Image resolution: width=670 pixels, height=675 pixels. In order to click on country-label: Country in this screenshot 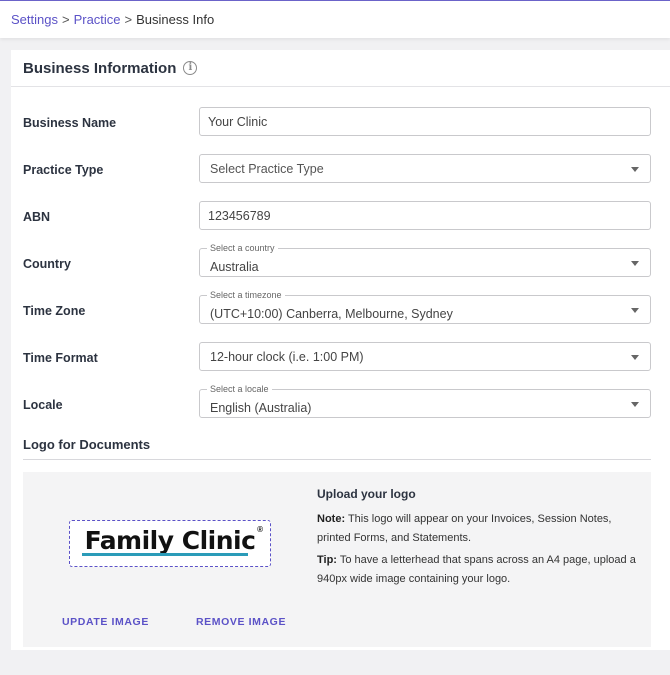, I will do `click(47, 264)`.